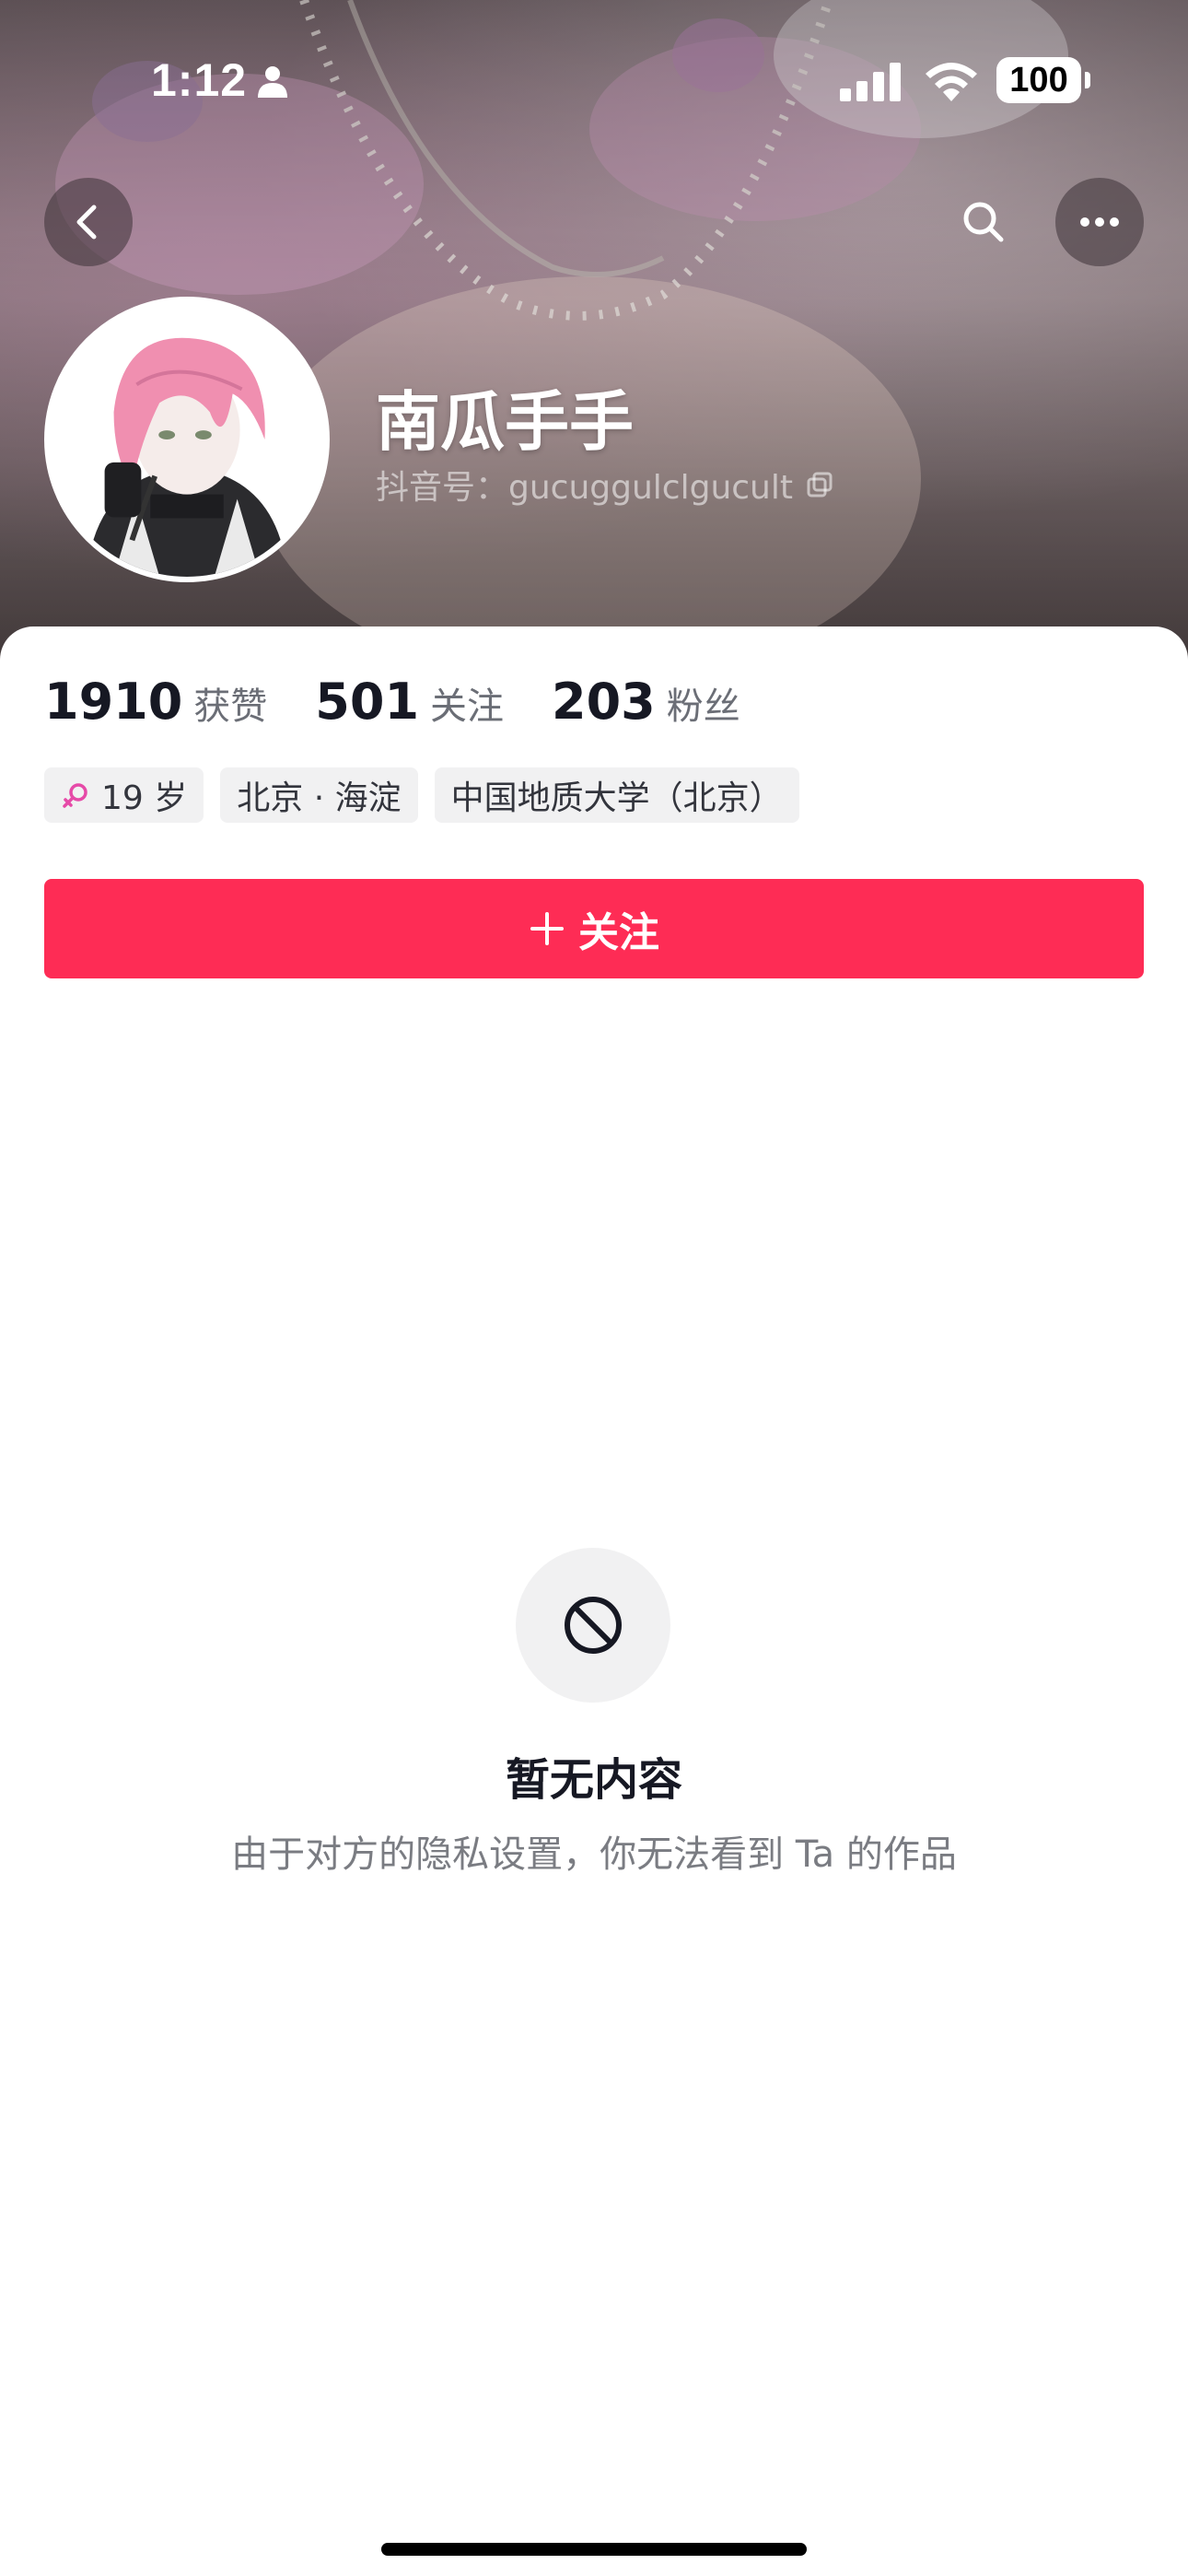 Image resolution: width=1188 pixels, height=2576 pixels. I want to click on search-icon, so click(983, 222).